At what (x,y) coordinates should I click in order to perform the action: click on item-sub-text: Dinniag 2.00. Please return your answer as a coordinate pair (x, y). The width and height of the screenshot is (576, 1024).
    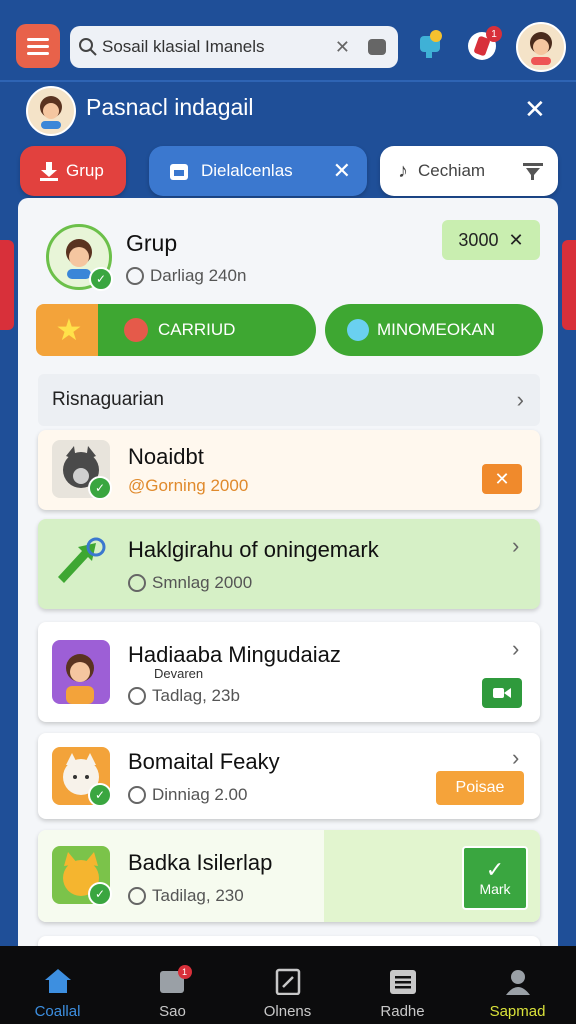
    Looking at the image, I should click on (200, 794).